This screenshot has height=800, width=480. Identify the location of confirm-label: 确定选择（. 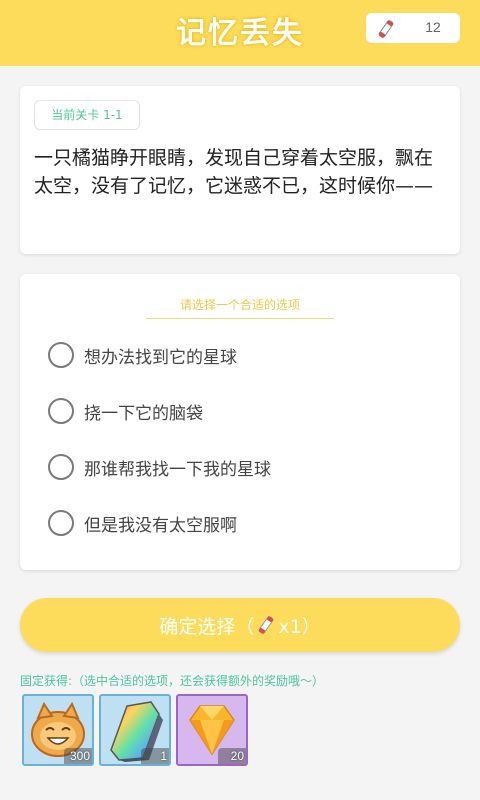
(207, 626).